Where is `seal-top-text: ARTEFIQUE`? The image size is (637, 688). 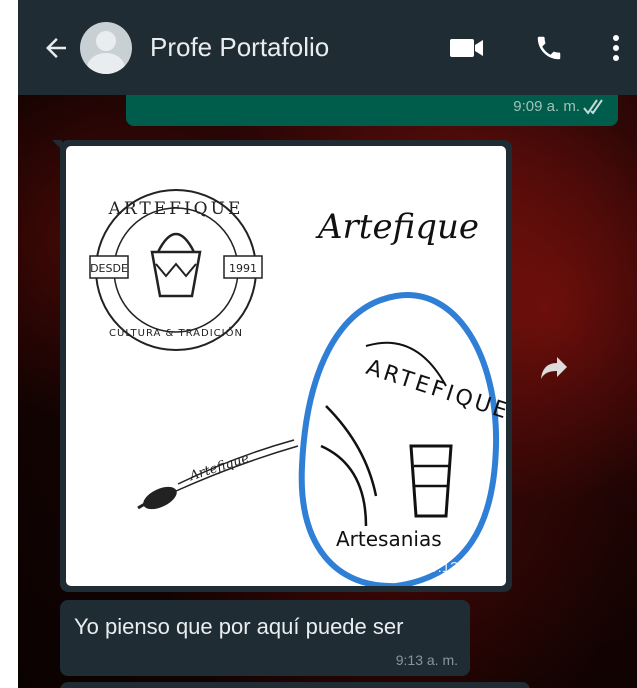 seal-top-text: ARTEFIQUE is located at coordinates (176, 209).